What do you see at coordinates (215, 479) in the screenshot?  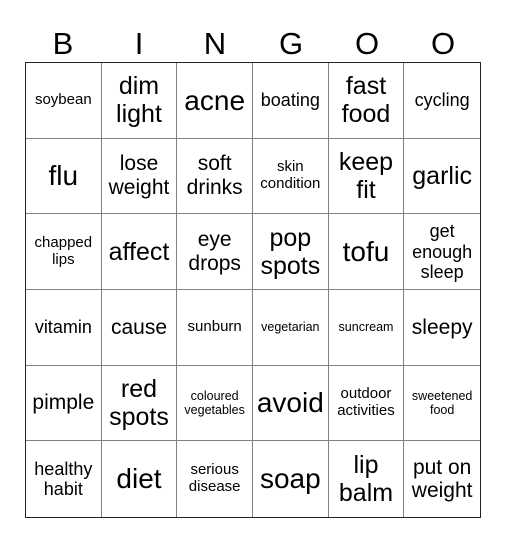 I see `bingo-cell: serious disease` at bounding box center [215, 479].